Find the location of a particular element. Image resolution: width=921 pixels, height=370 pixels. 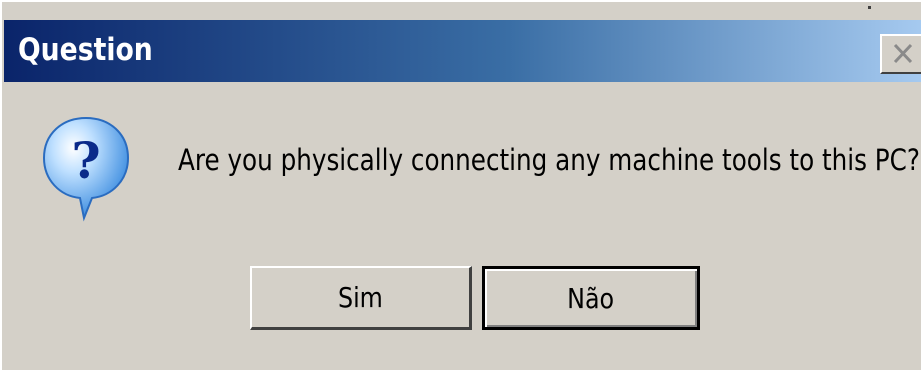

no-button-label: Não is located at coordinates (591, 298).